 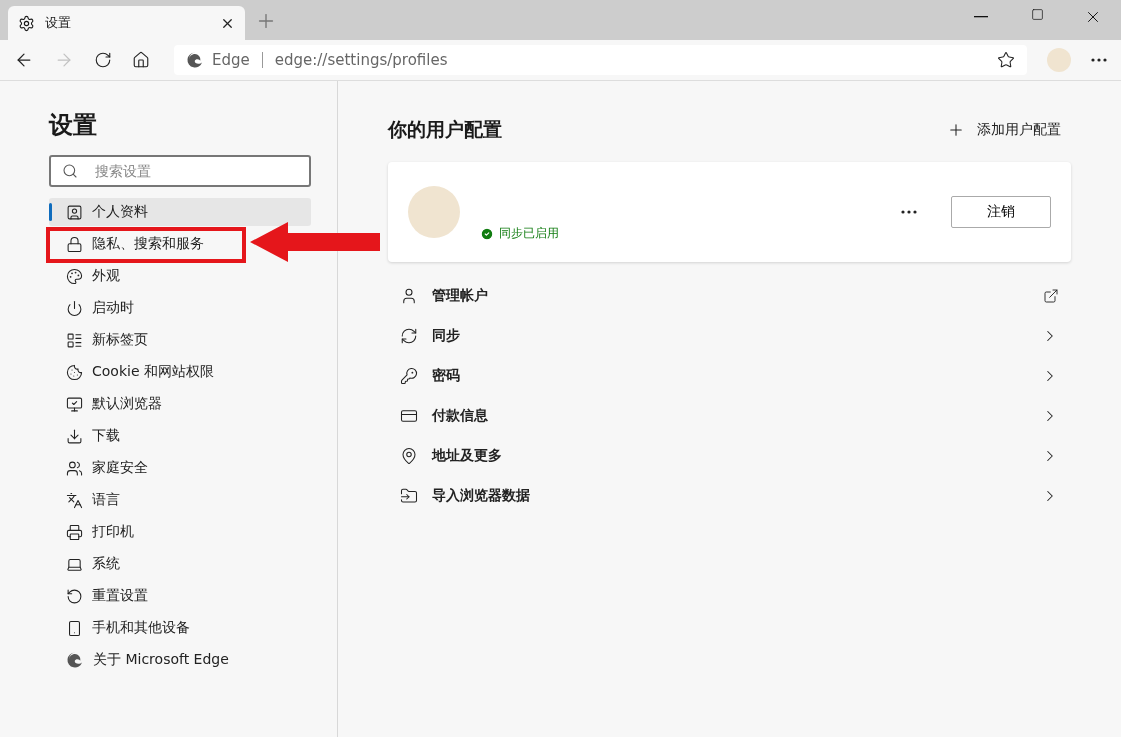 What do you see at coordinates (180, 628) in the screenshot?
I see `sidebar-item: 手机和其他设备` at bounding box center [180, 628].